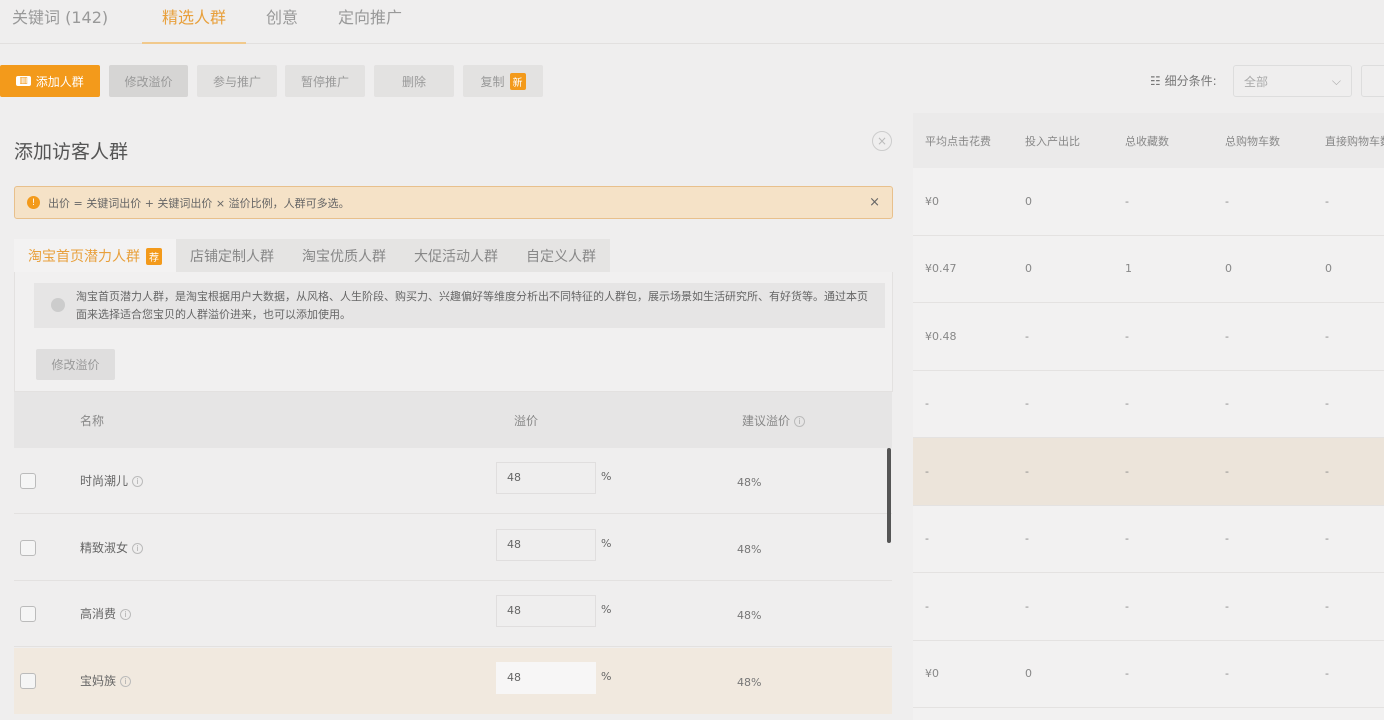 This screenshot has height=720, width=1384. Describe the element at coordinates (453, 481) in the screenshot. I see `table-row: 时尚潮儿 i 48% 48%` at that location.